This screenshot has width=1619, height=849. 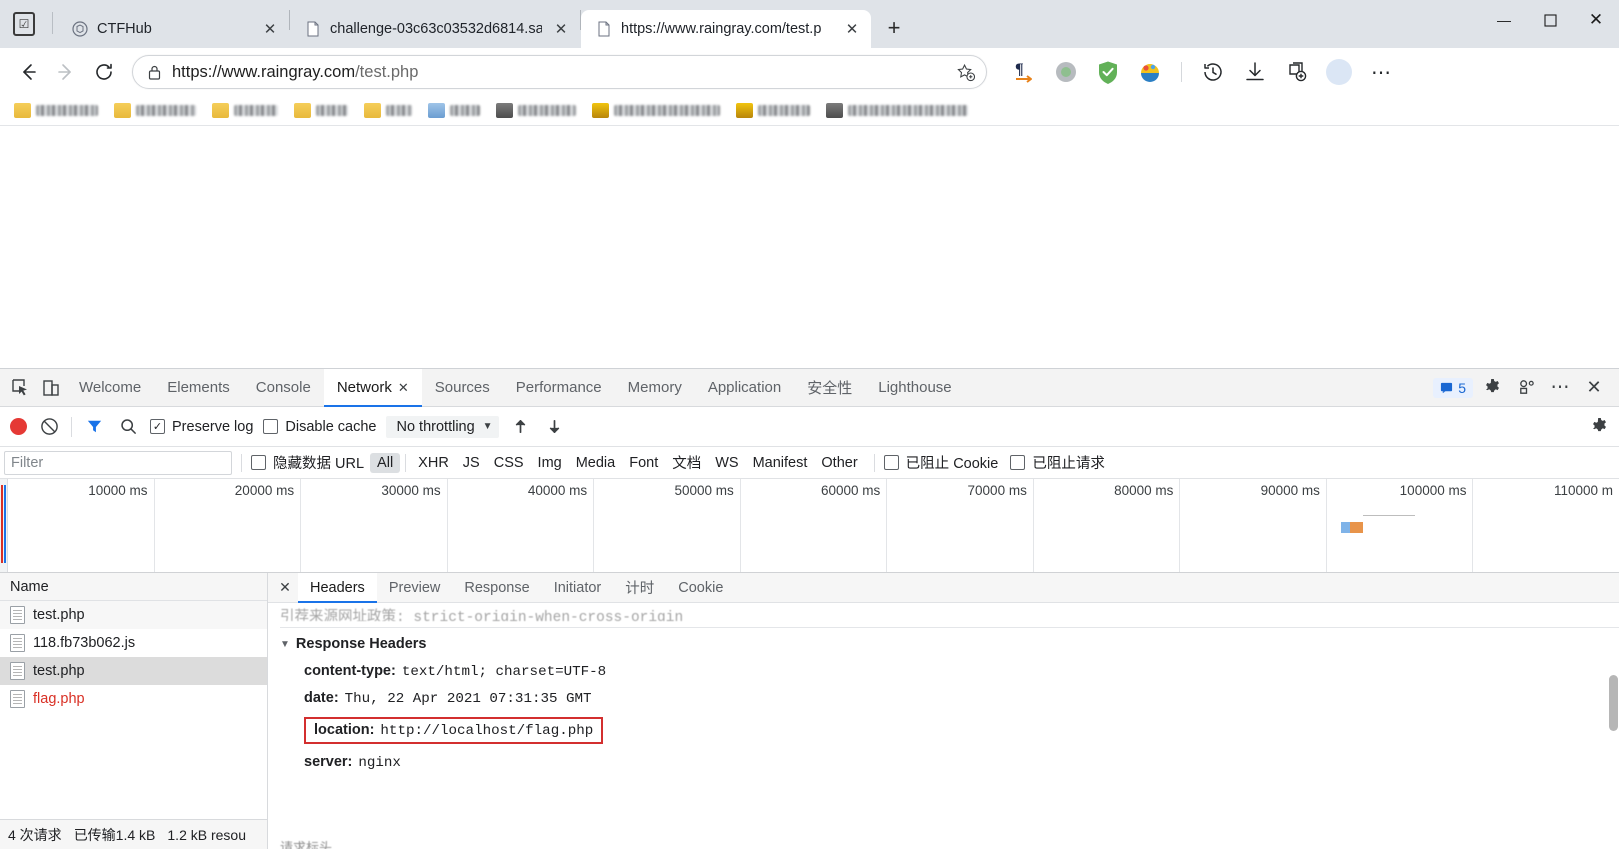 What do you see at coordinates (1057, 462) in the screenshot?
I see `blocked-requests-checkbox: 已阻止请求` at bounding box center [1057, 462].